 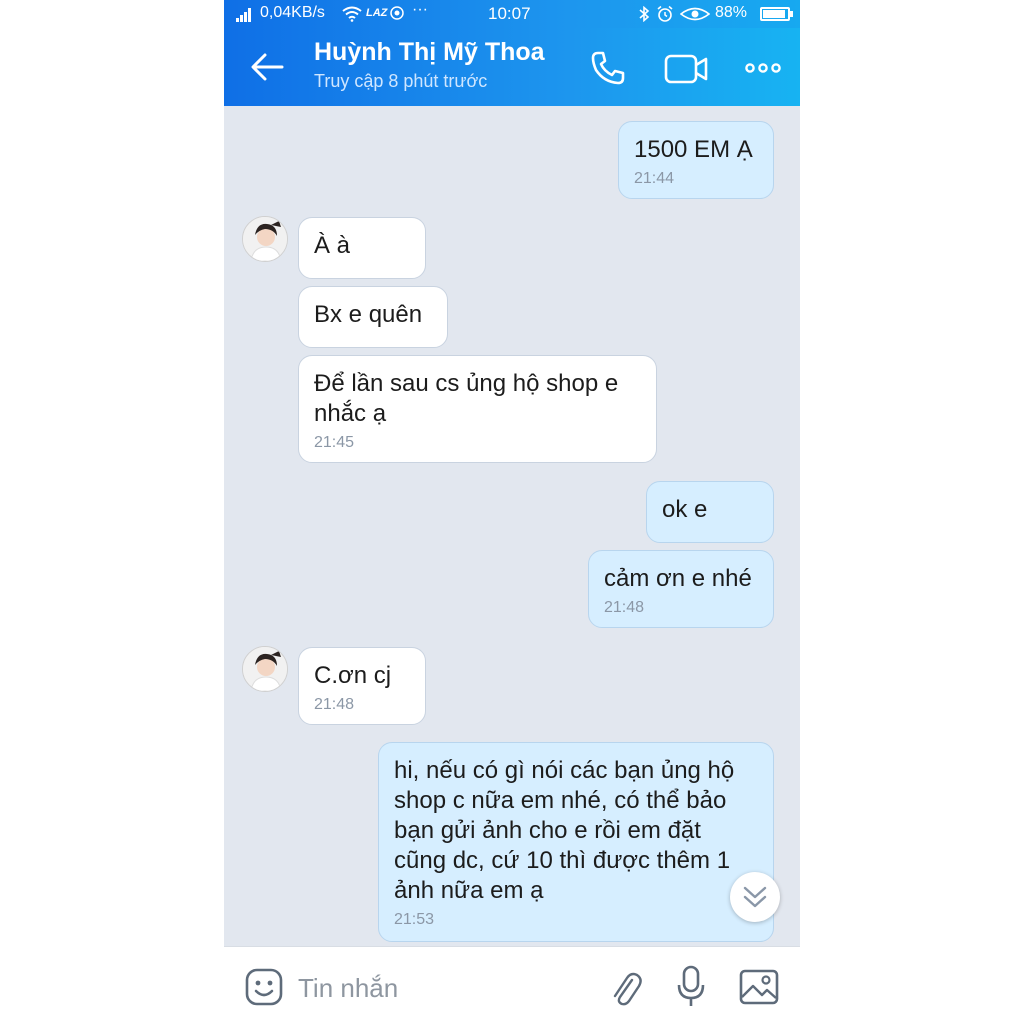 What do you see at coordinates (268, 67) in the screenshot?
I see `back-arrow-icon` at bounding box center [268, 67].